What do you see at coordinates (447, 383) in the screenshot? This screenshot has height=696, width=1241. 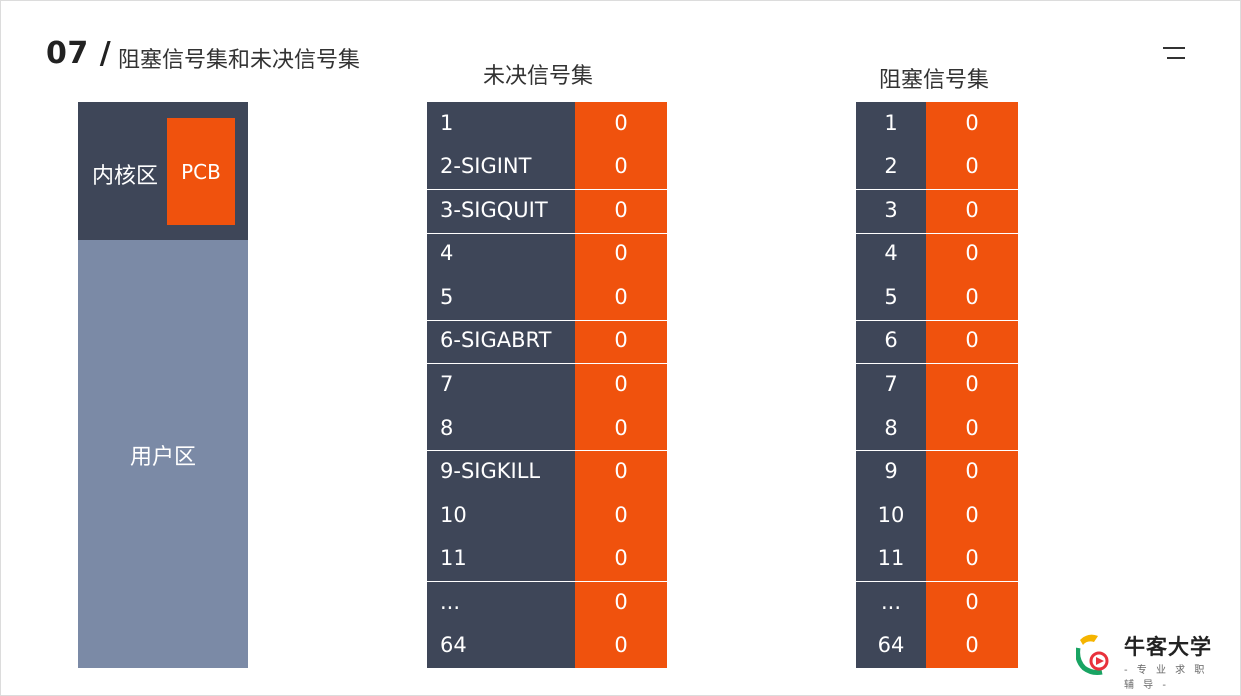 I see `pending-signal-label: 7` at bounding box center [447, 383].